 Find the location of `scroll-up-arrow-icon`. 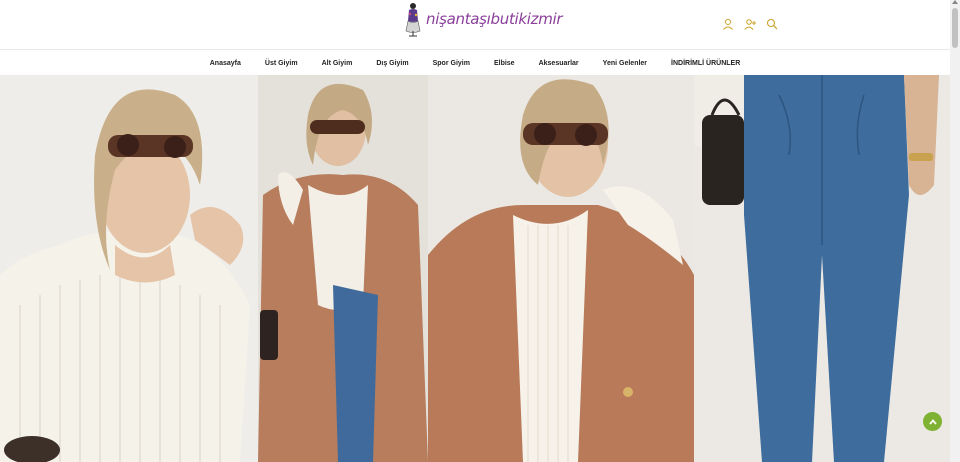

scroll-up-arrow-icon is located at coordinates (955, 2).